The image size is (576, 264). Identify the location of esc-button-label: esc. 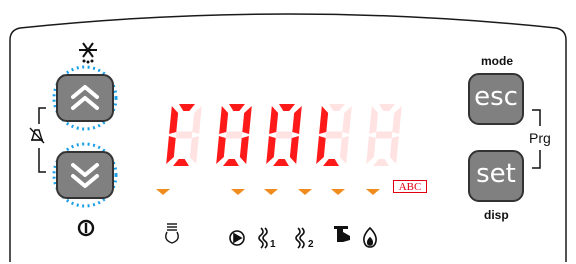
(496, 97).